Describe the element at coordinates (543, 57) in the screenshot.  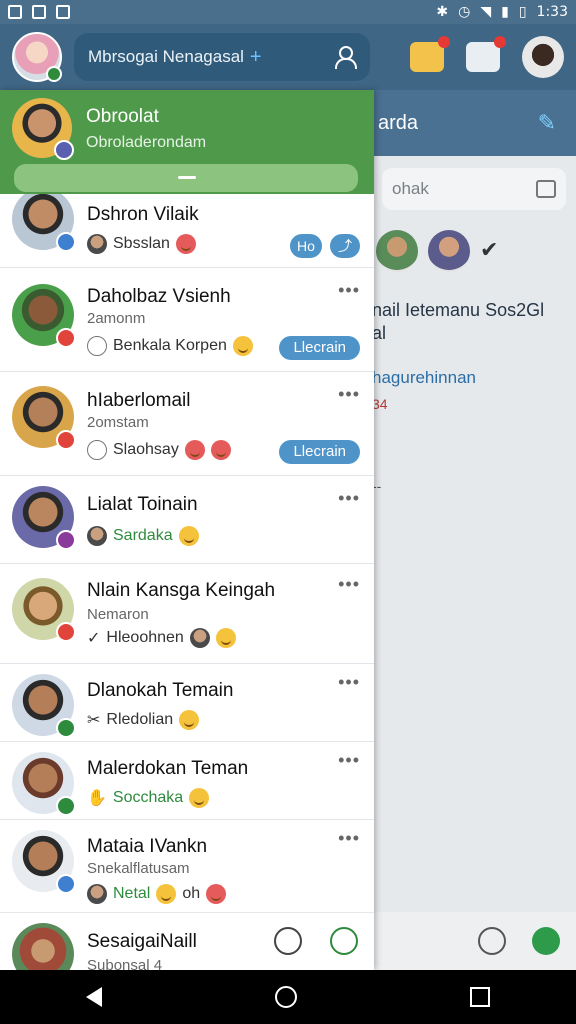
I see `account-avatar` at that location.